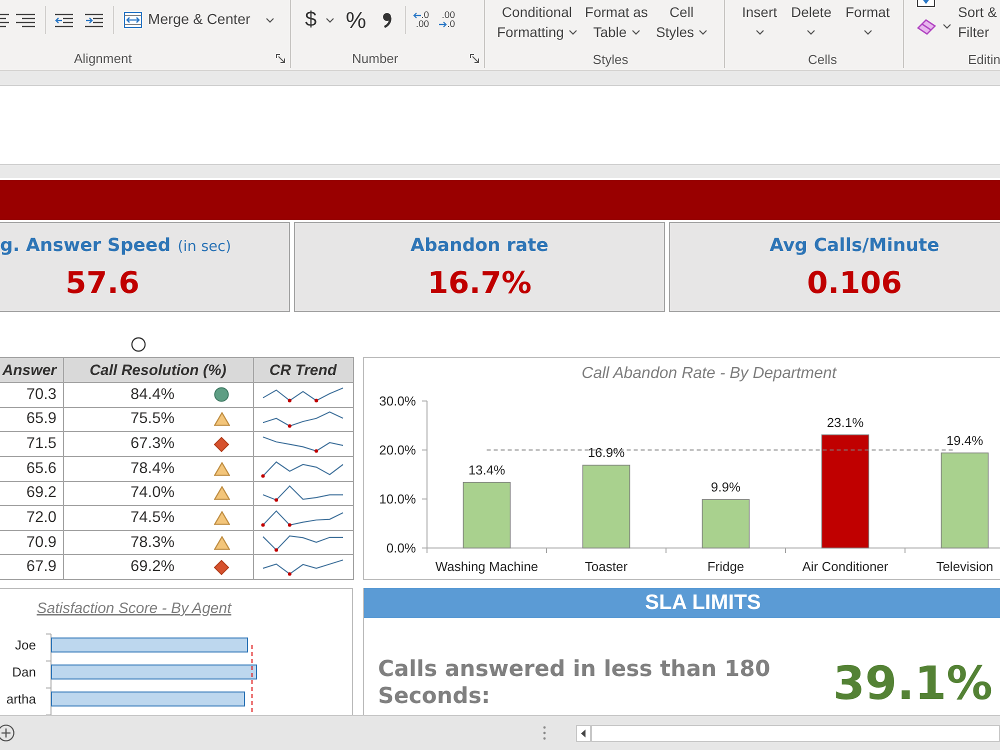 The width and height of the screenshot is (1000, 750). What do you see at coordinates (401, 548) in the screenshot?
I see `tick-label: 0.0%` at bounding box center [401, 548].